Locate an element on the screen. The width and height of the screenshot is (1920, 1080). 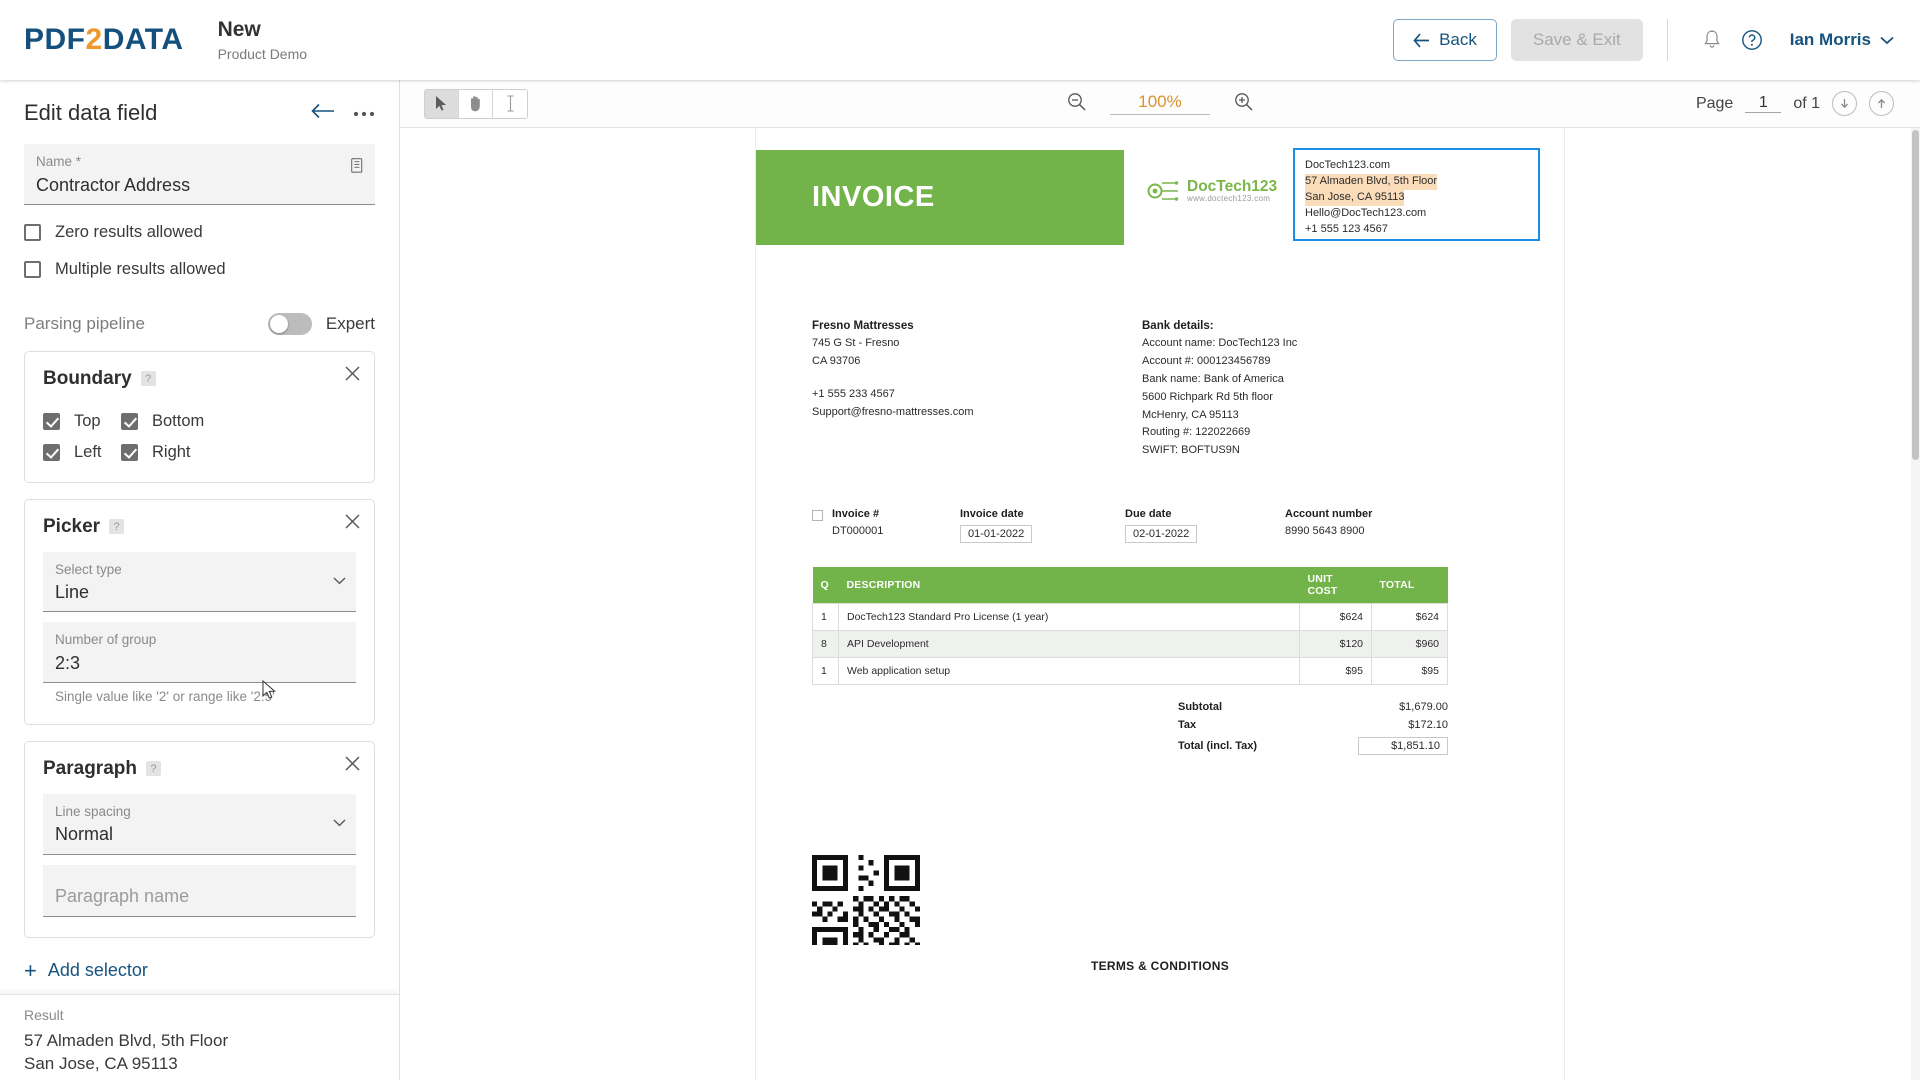
bank-line: SWIFT: BOFTUS9N is located at coordinates (1191, 450).